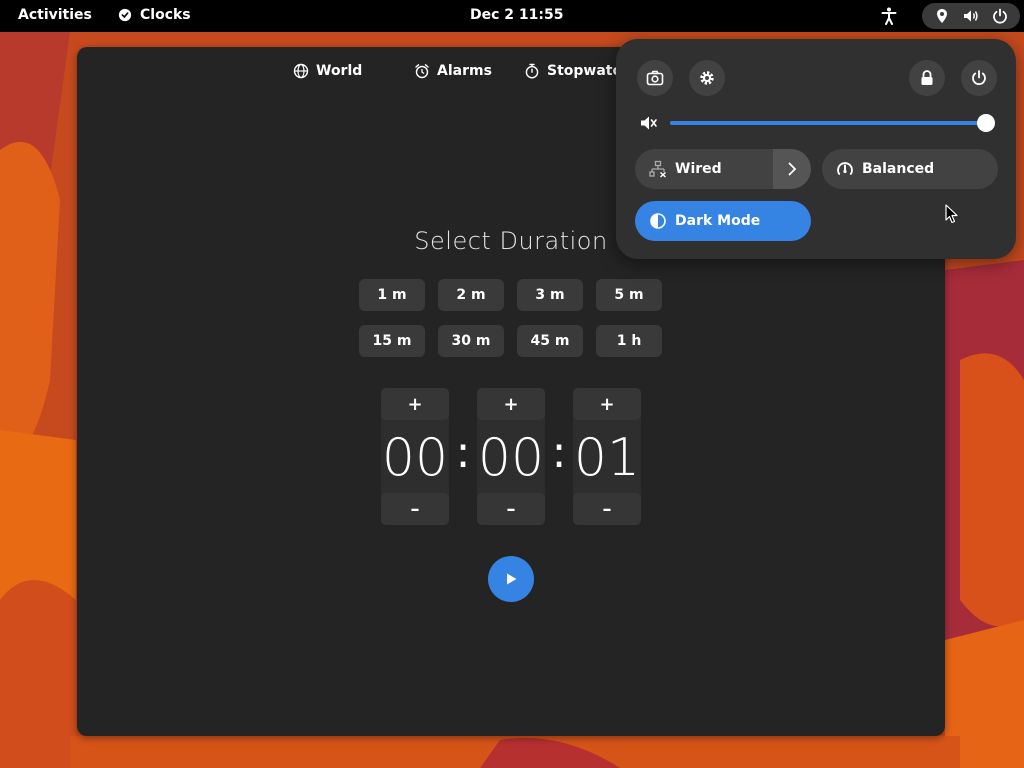 This screenshot has width=1024, height=768. What do you see at coordinates (607, 404) in the screenshot?
I see `seconds-increment-button: +` at bounding box center [607, 404].